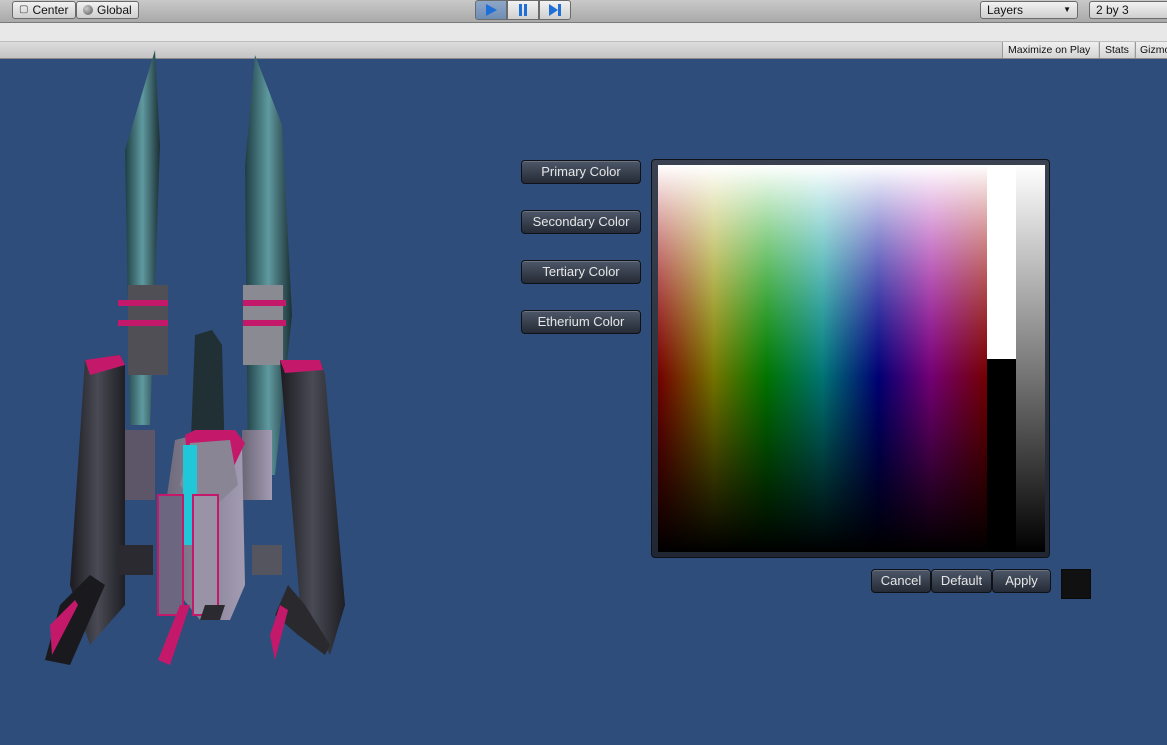 The height and width of the screenshot is (745, 1167). What do you see at coordinates (581, 272) in the screenshot?
I see `tertiary-color-button: Tertiary Color` at bounding box center [581, 272].